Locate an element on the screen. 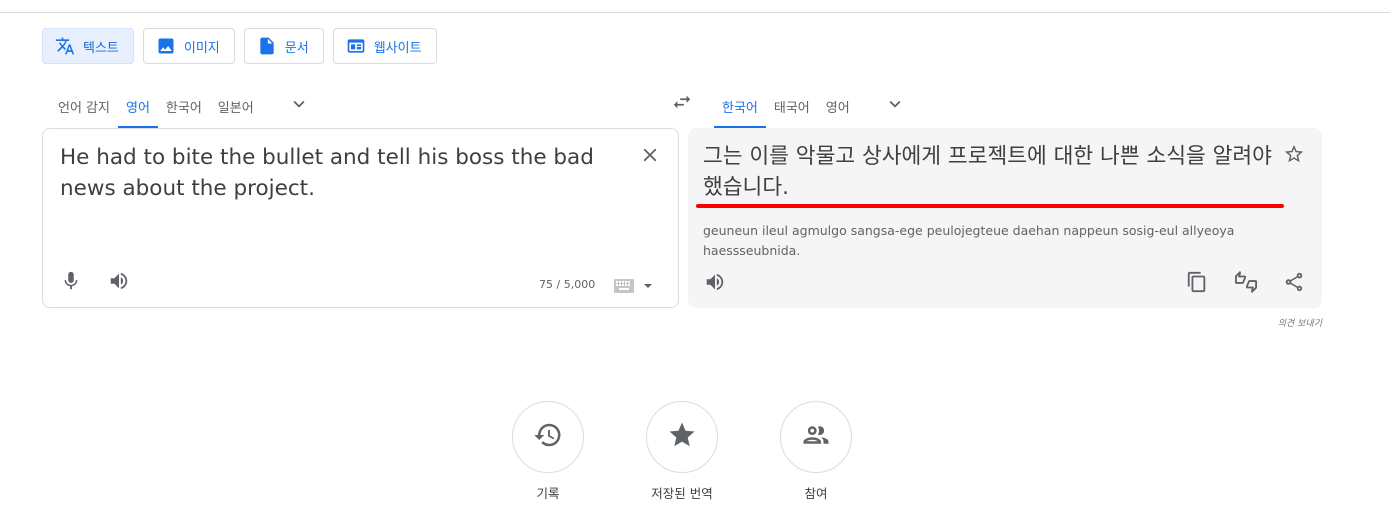 The image size is (1390, 531). save-translation-button is located at coordinates (1294, 156).